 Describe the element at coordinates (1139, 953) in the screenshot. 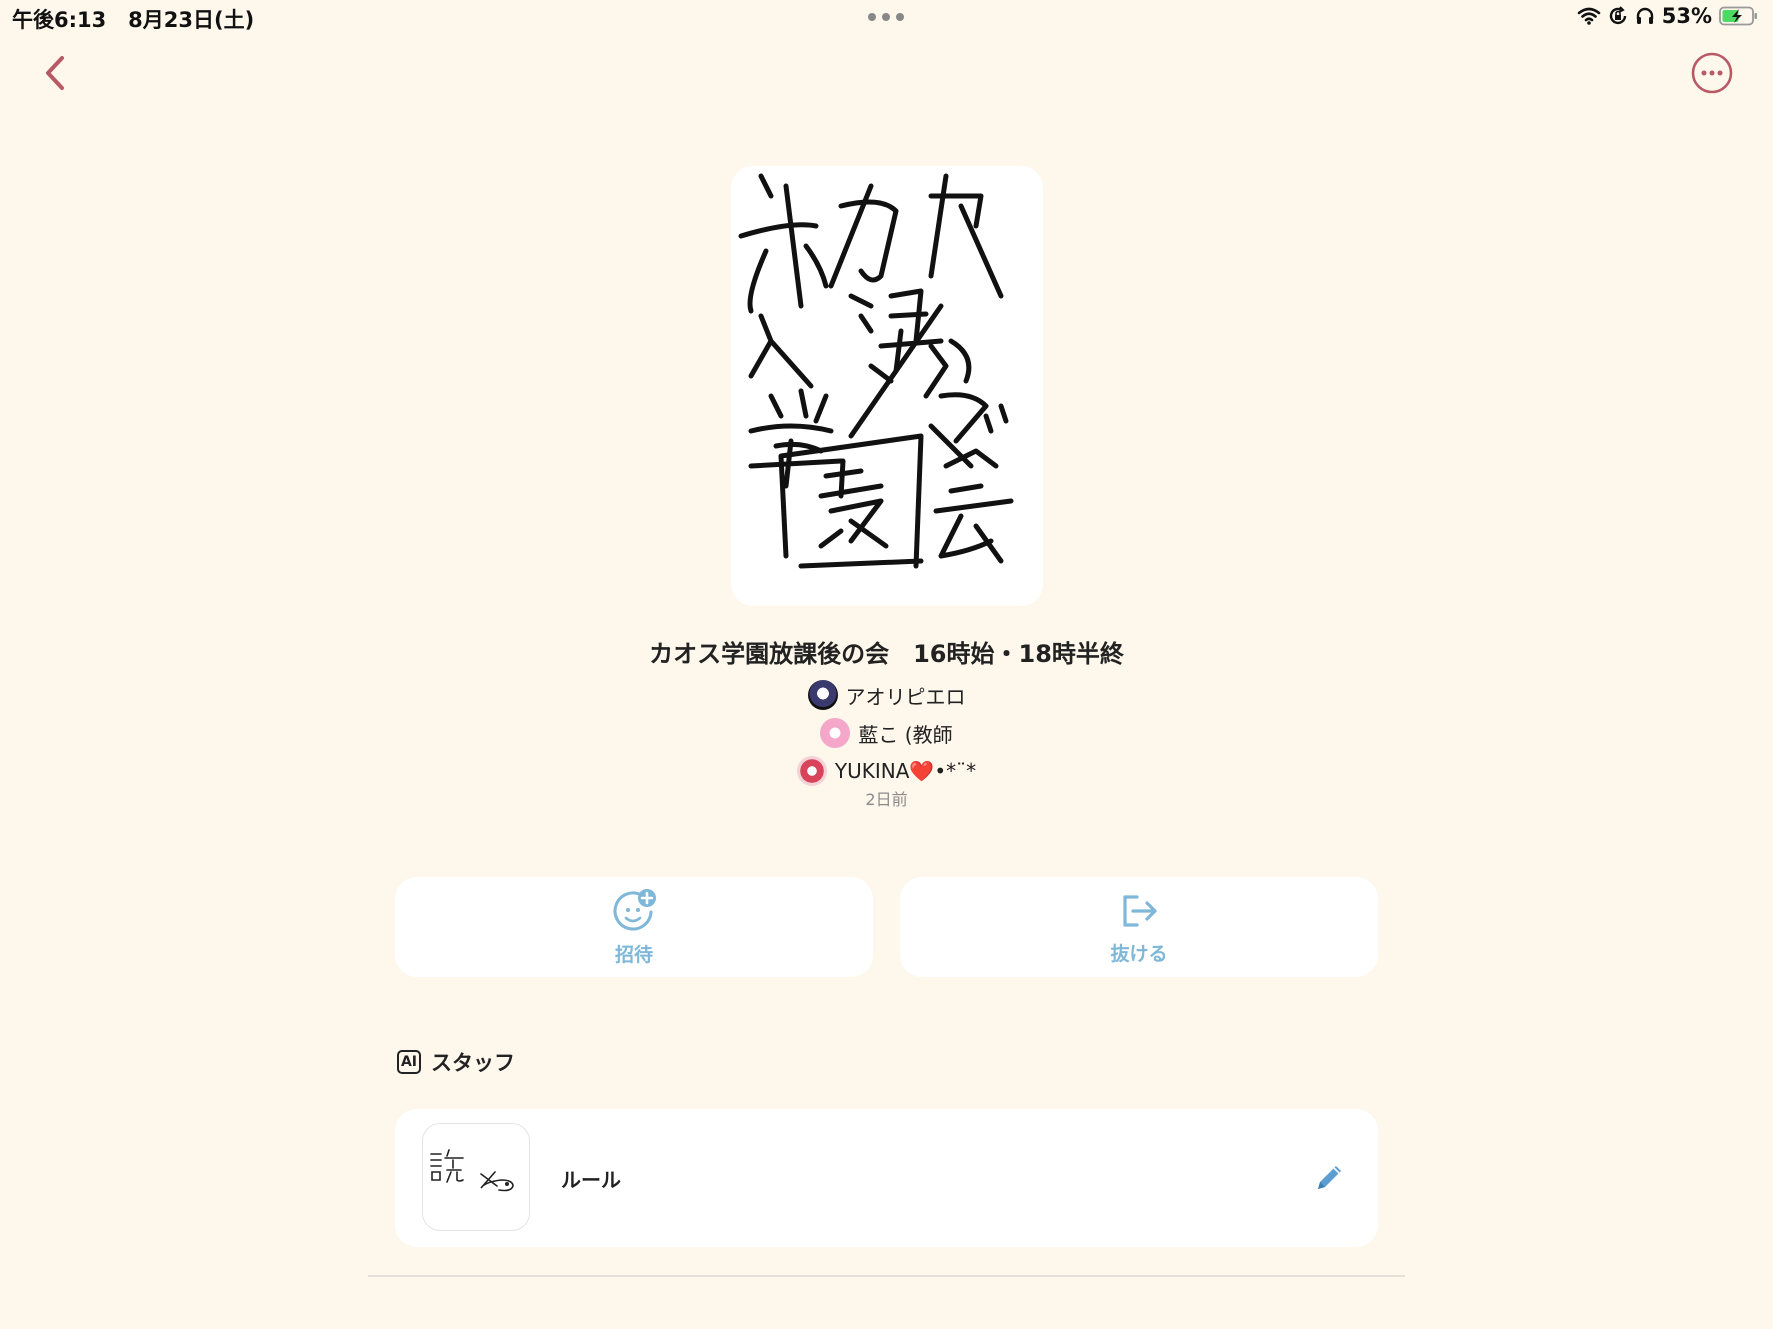

I see `leave-label: 抜ける` at that location.